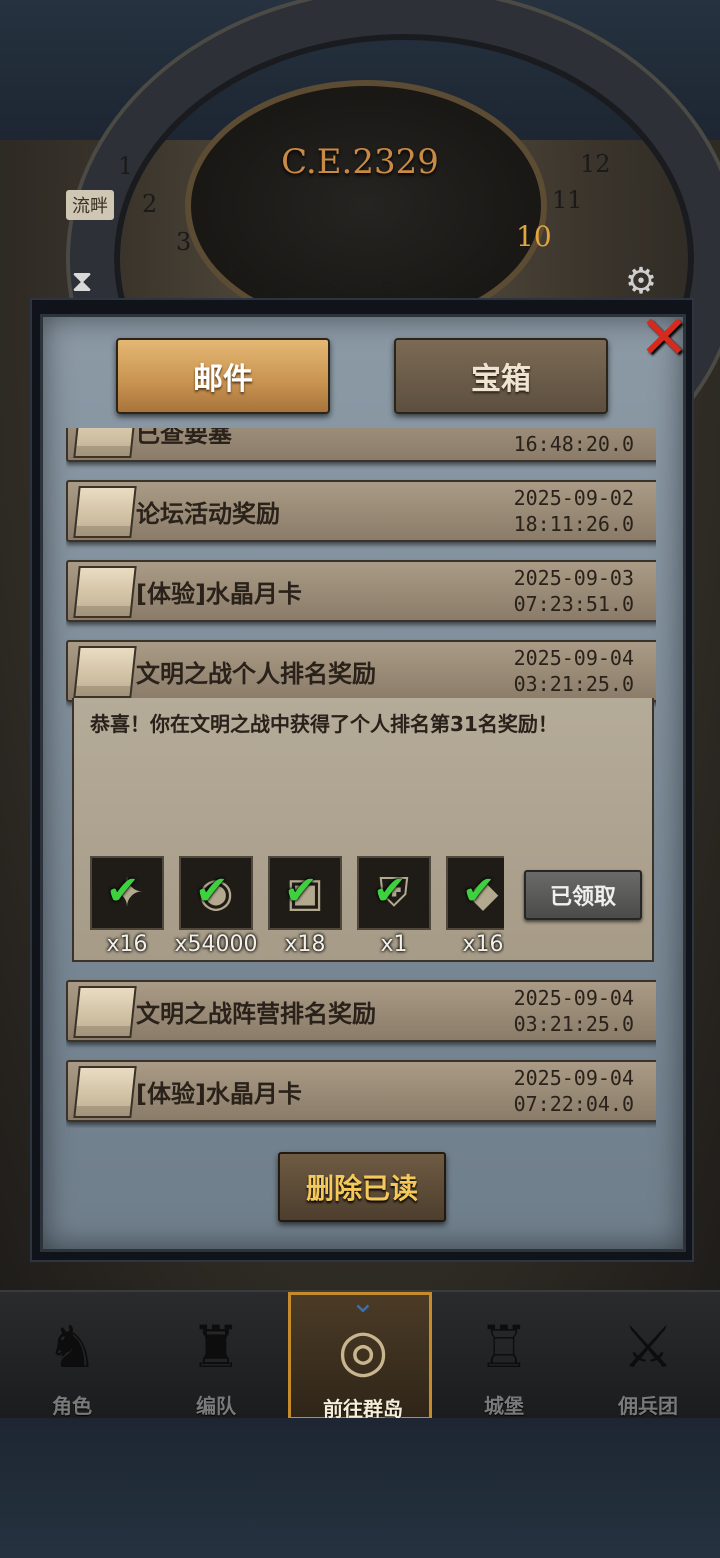 The image size is (720, 1558). Describe the element at coordinates (256, 1014) in the screenshot. I see `mail-title: 文明之战阵营排名奖励` at that location.